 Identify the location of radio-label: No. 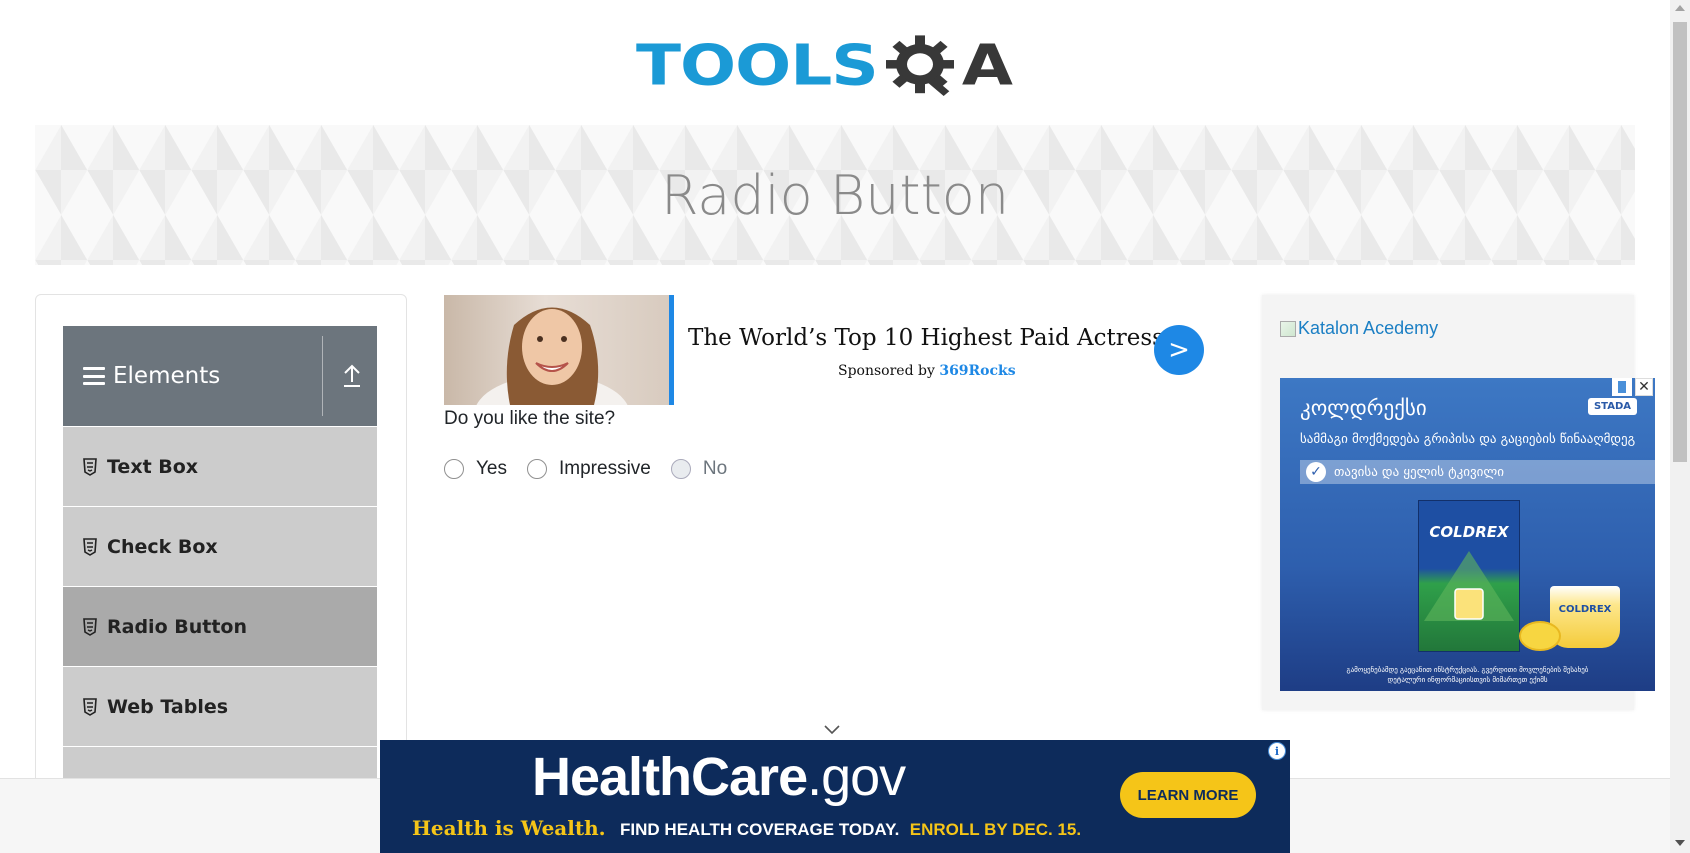
(715, 468).